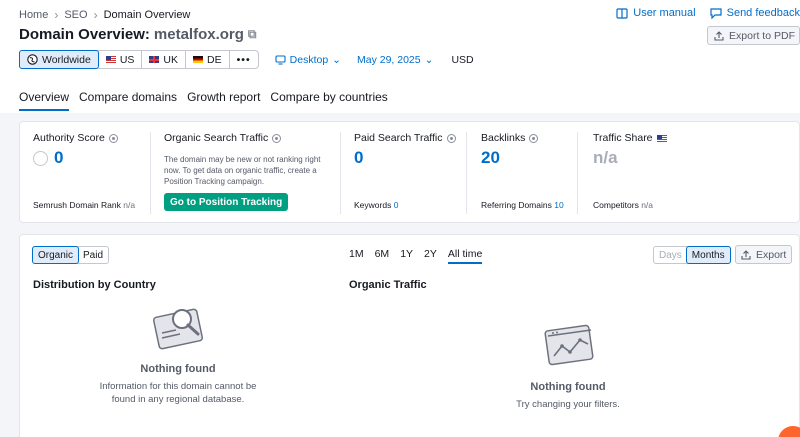 The width and height of the screenshot is (800, 437). I want to click on toggle-paid: Paid, so click(93, 255).